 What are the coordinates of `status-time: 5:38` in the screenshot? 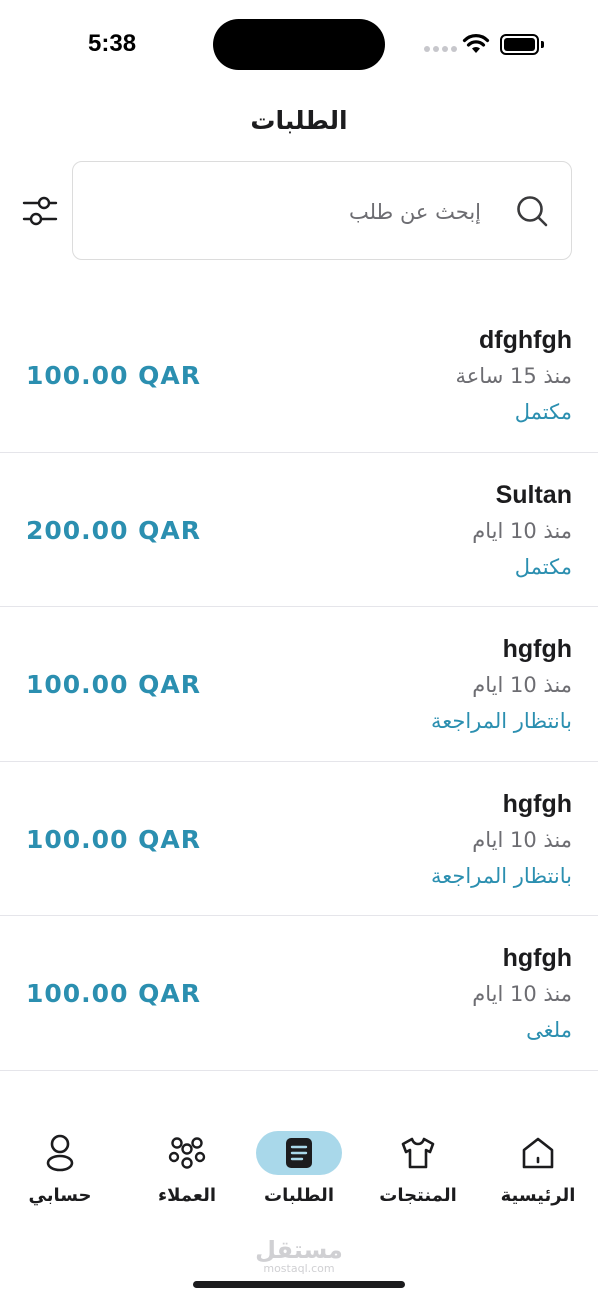 It's located at (112, 43).